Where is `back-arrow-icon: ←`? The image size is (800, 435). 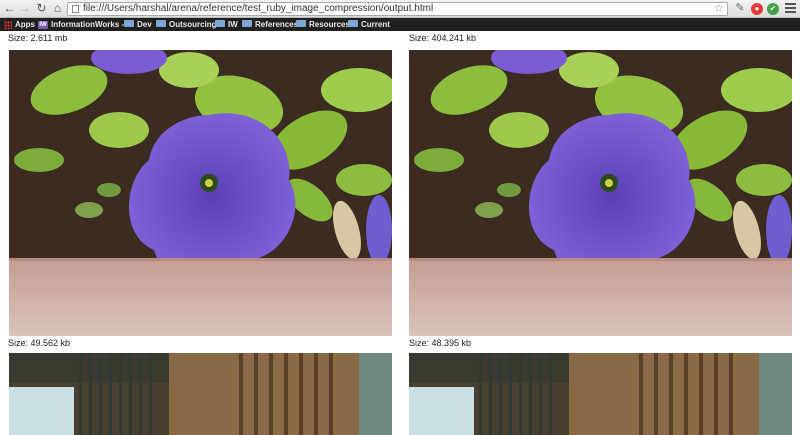
back-arrow-icon: ← is located at coordinates (9, 8).